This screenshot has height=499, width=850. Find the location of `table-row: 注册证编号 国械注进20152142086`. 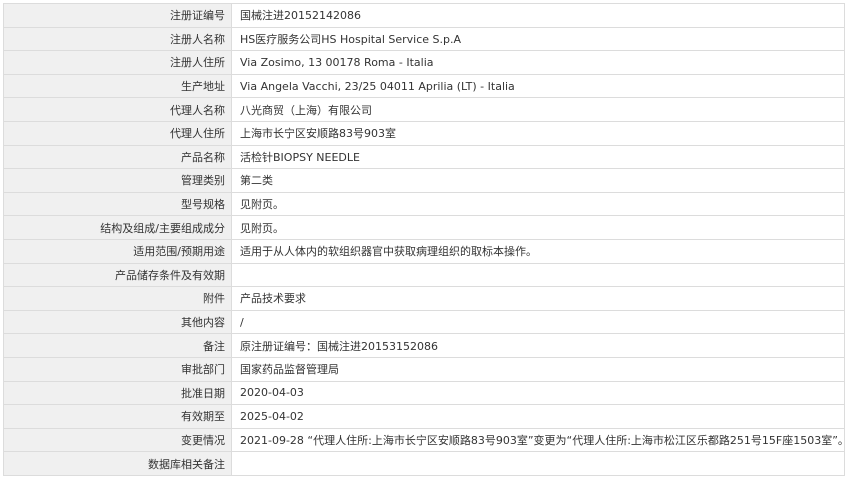

table-row: 注册证编号 国械注进20152142086 is located at coordinates (424, 15).